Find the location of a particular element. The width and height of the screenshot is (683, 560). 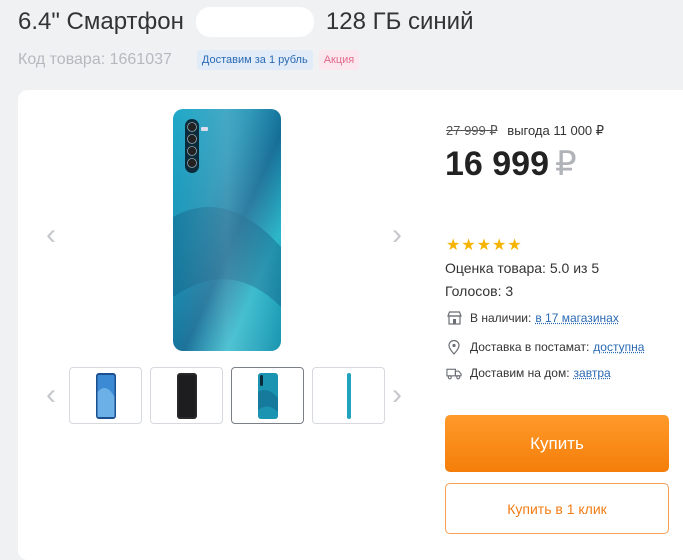

old-price-row: 27 999 ₽ выгода 11 000 ₽ is located at coordinates (525, 131).